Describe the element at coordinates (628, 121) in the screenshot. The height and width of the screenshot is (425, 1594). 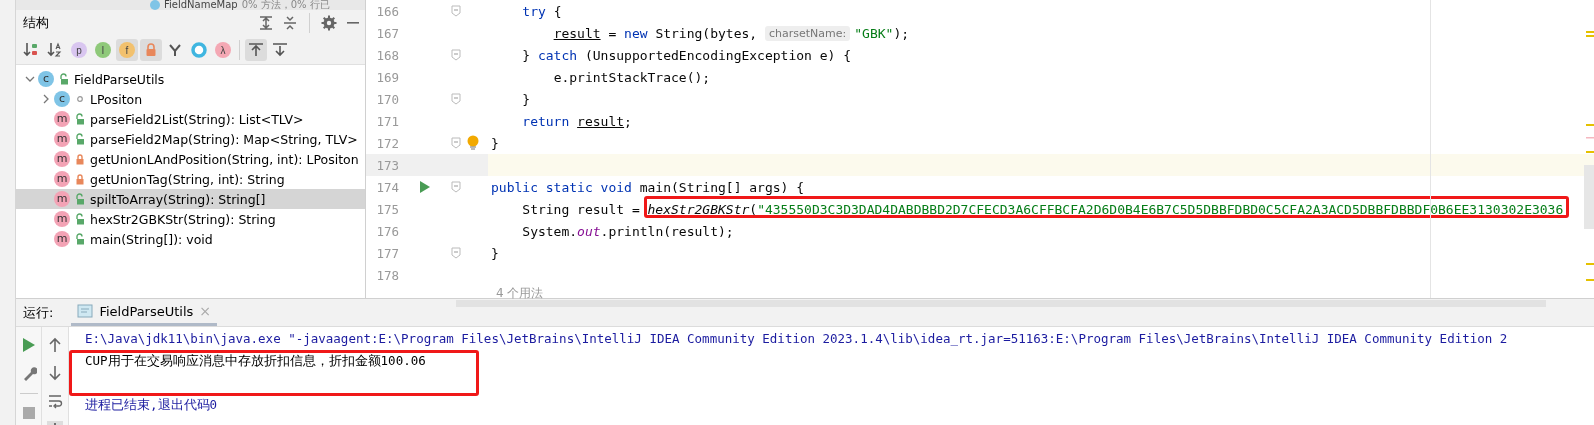
I see `code-text: ;` at that location.